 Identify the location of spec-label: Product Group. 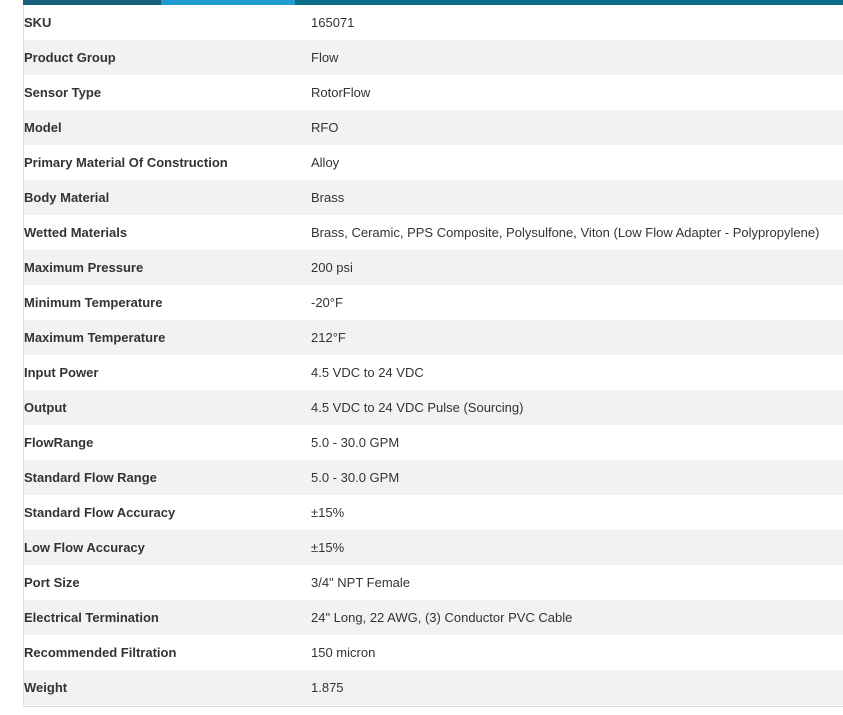
(167, 57).